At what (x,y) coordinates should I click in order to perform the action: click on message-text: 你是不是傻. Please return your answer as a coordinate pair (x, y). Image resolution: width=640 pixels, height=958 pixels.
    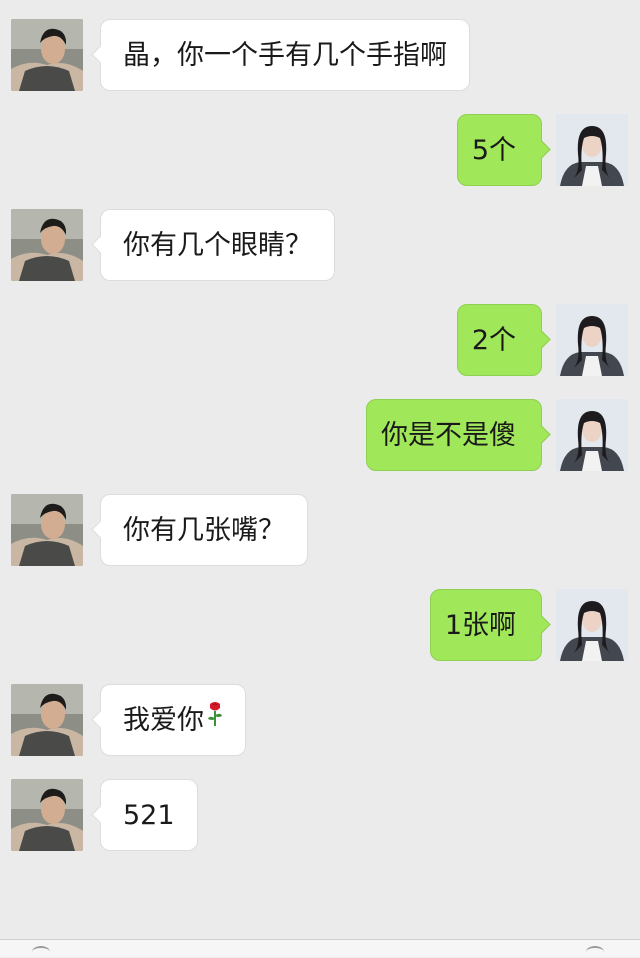
    Looking at the image, I should click on (448, 435).